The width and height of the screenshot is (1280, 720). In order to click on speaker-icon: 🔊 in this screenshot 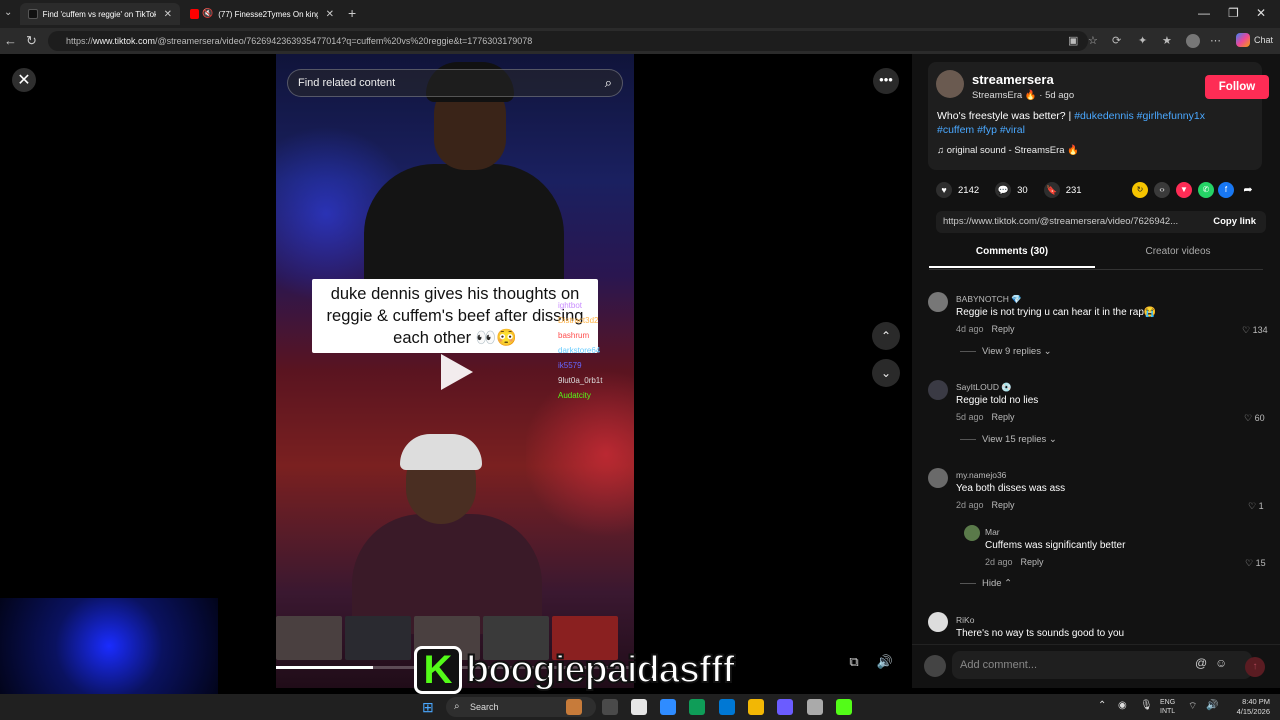, I will do `click(1212, 705)`.